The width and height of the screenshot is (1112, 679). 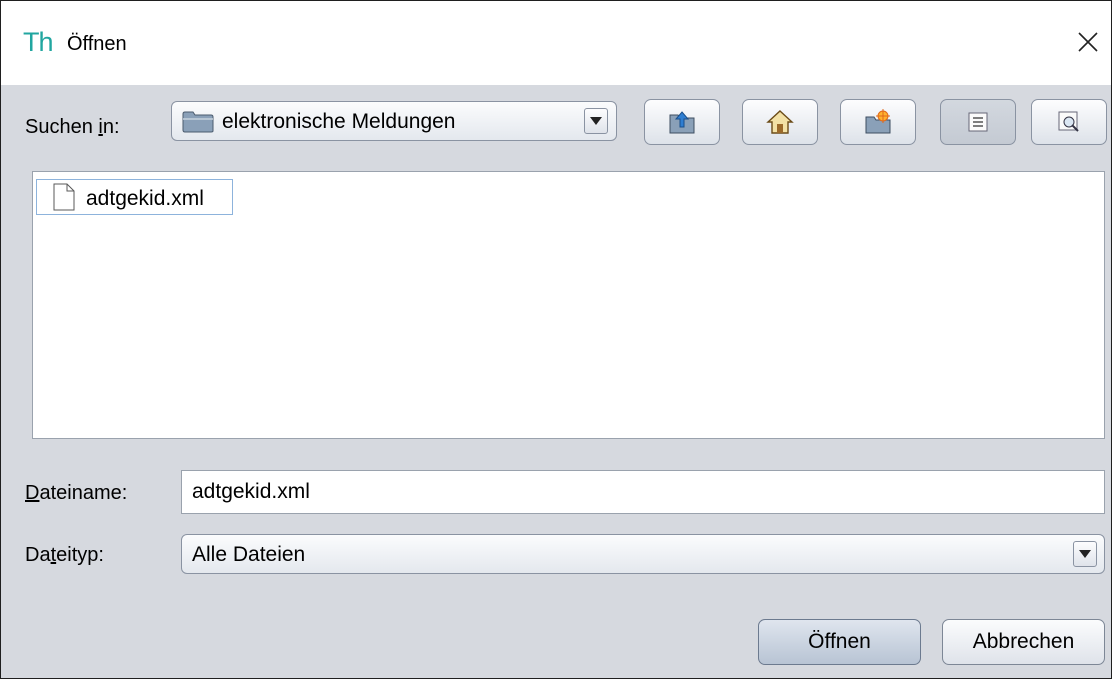 What do you see at coordinates (97, 44) in the screenshot?
I see `window-title: Öffnen` at bounding box center [97, 44].